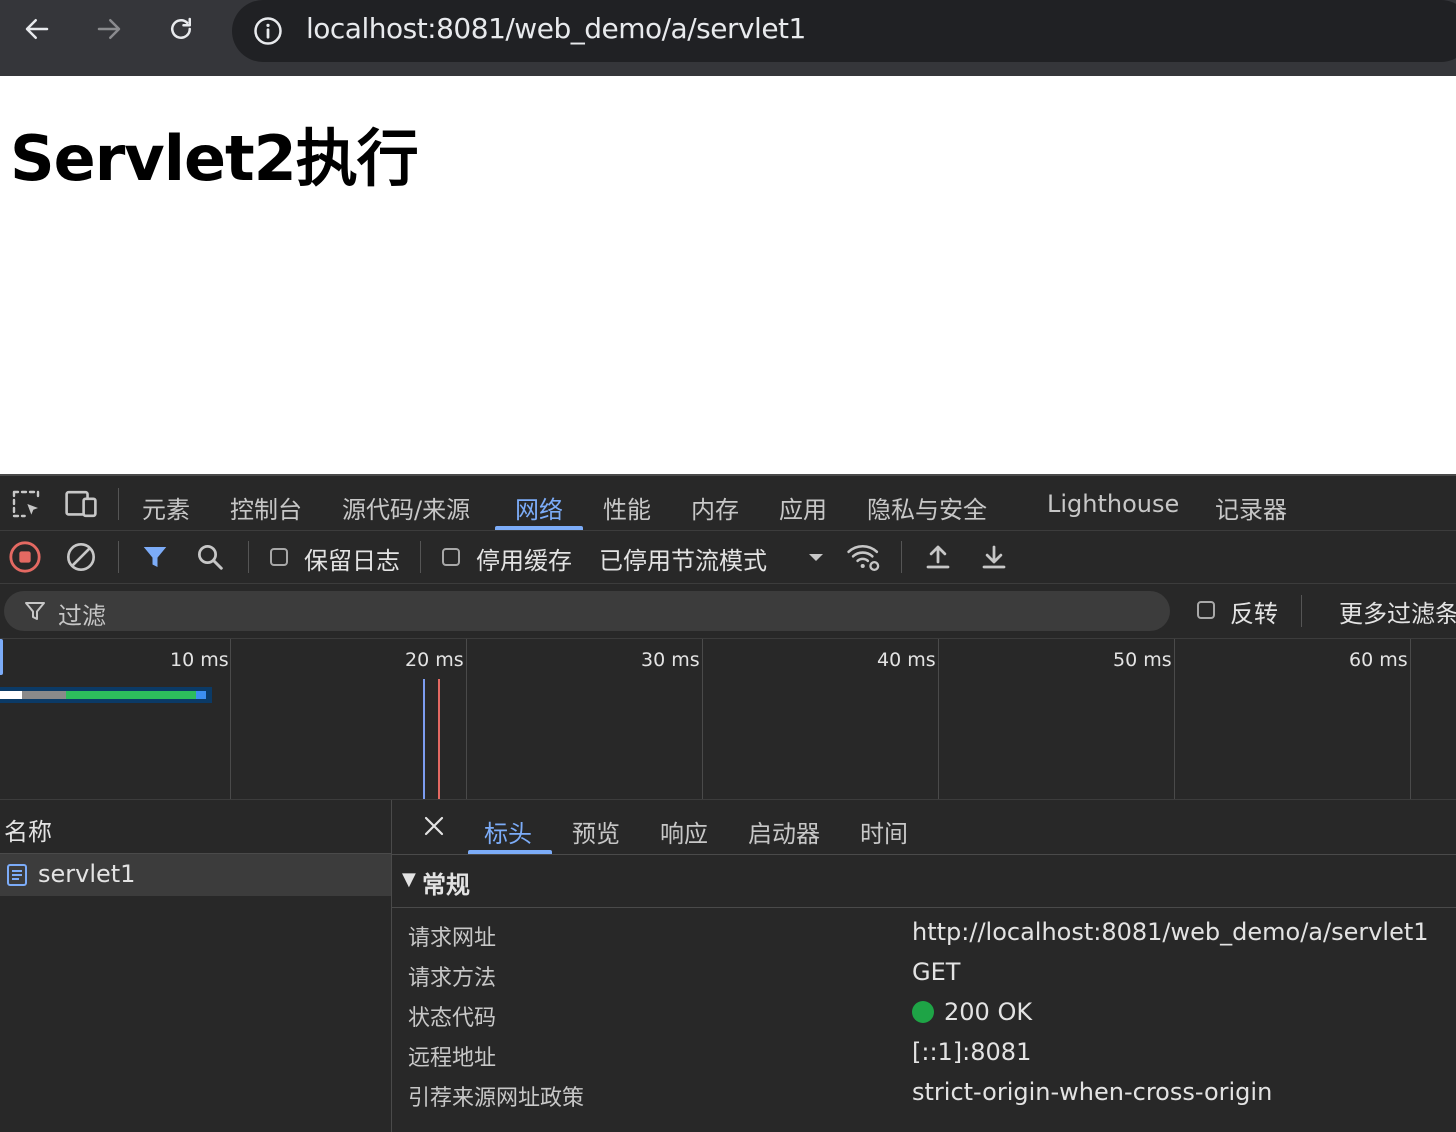 The height and width of the screenshot is (1132, 1456). Describe the element at coordinates (816, 557) in the screenshot. I see `dropdown-arrow-icon` at that location.